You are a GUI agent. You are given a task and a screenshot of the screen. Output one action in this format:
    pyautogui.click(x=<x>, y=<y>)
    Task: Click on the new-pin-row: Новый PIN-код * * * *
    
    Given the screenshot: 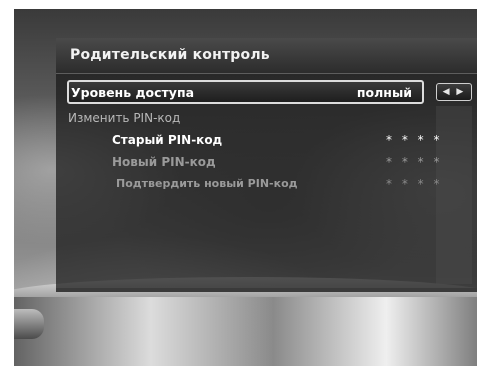 What is the action you would take?
    pyautogui.click(x=266, y=162)
    